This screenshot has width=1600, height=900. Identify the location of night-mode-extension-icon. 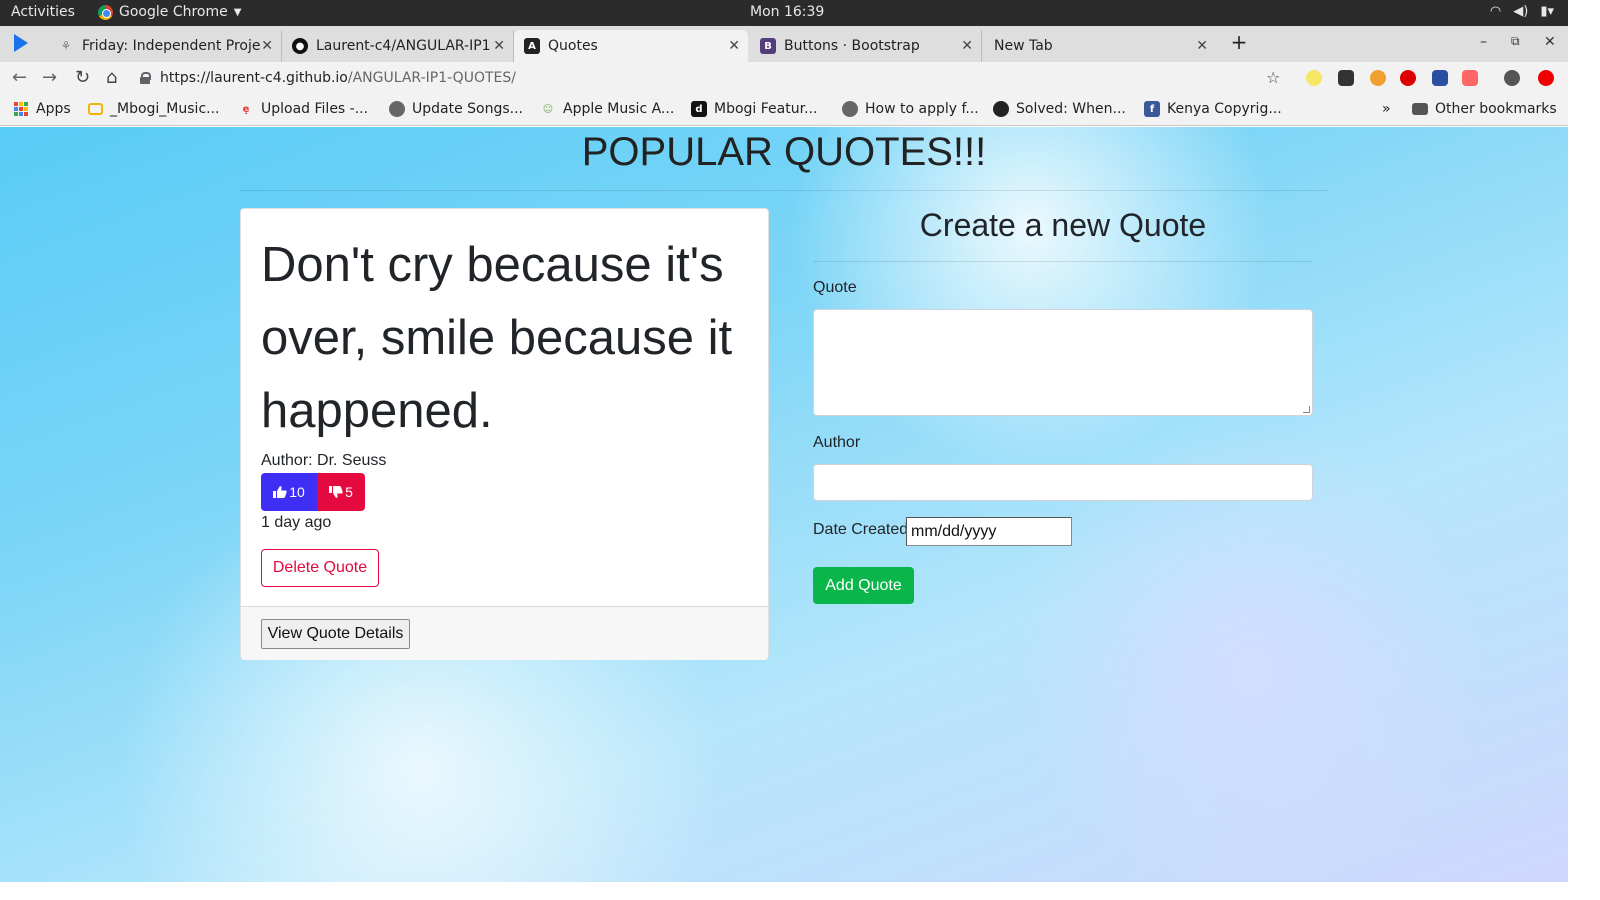
(1314, 78).